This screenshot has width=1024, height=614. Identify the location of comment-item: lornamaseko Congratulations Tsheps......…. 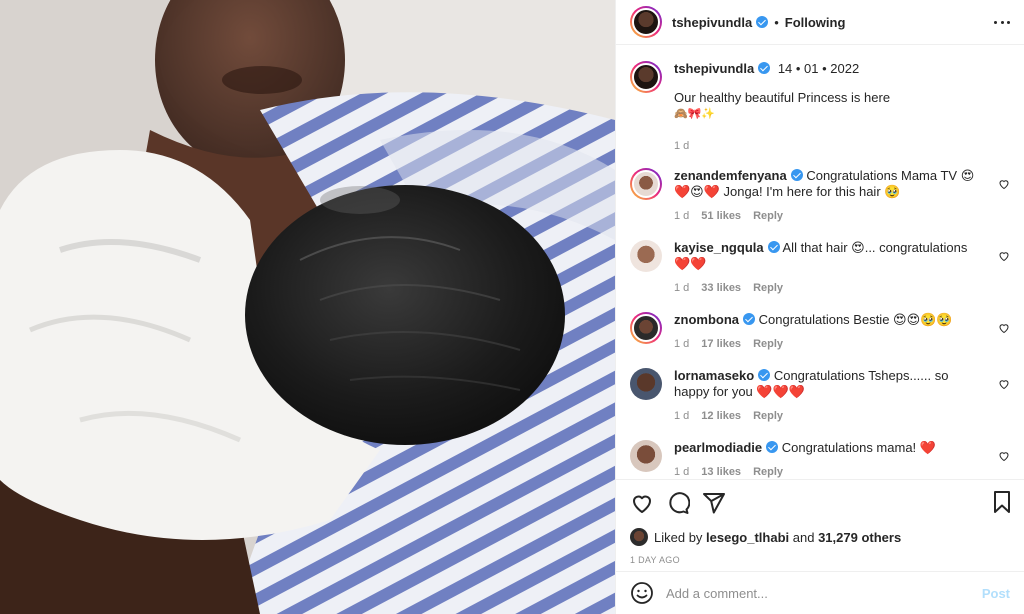
(820, 396).